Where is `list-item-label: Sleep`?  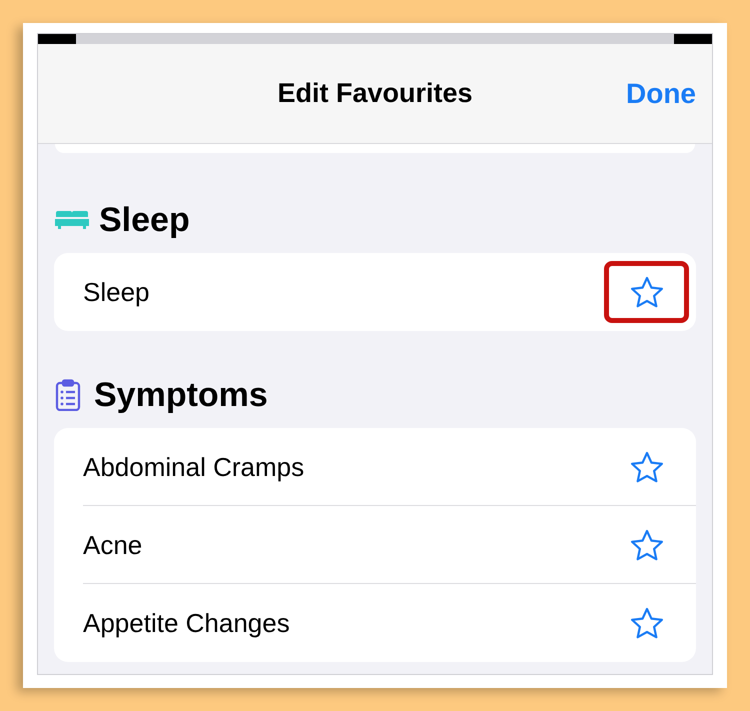
list-item-label: Sleep is located at coordinates (116, 292).